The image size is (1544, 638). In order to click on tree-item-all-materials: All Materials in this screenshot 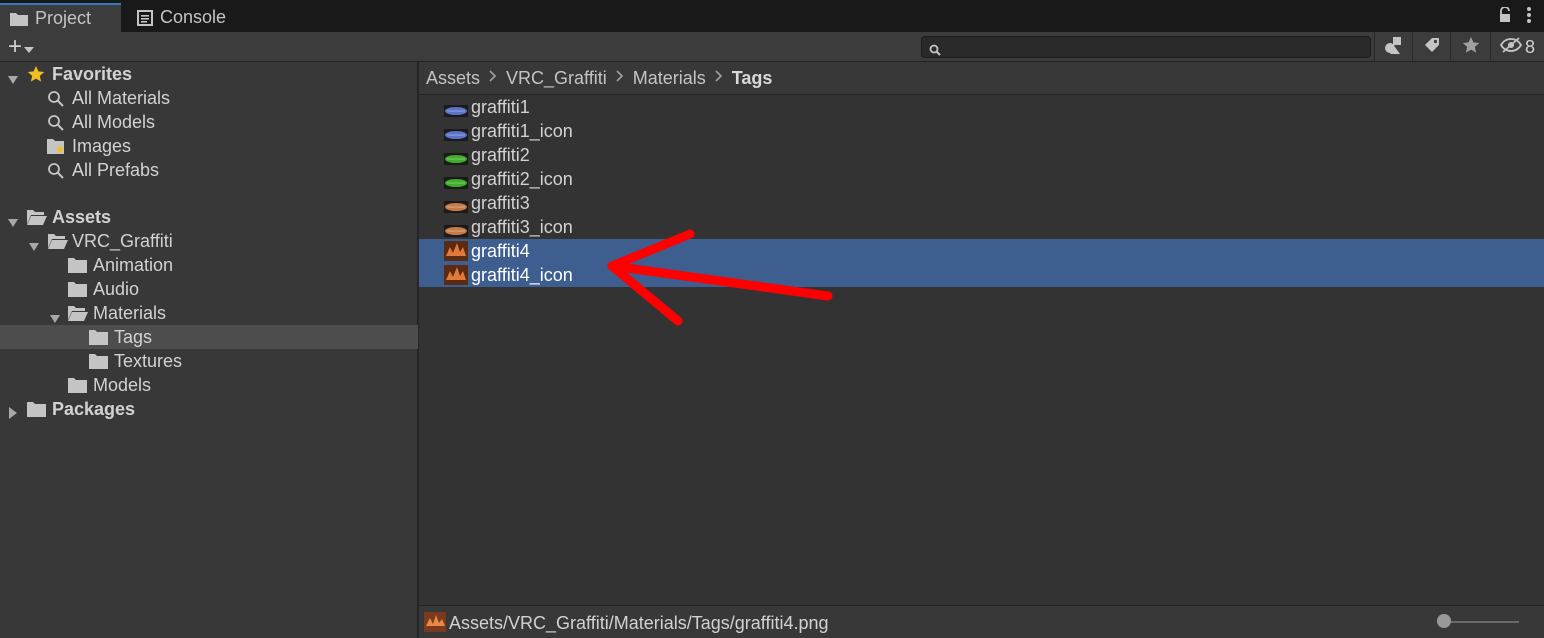, I will do `click(209, 98)`.